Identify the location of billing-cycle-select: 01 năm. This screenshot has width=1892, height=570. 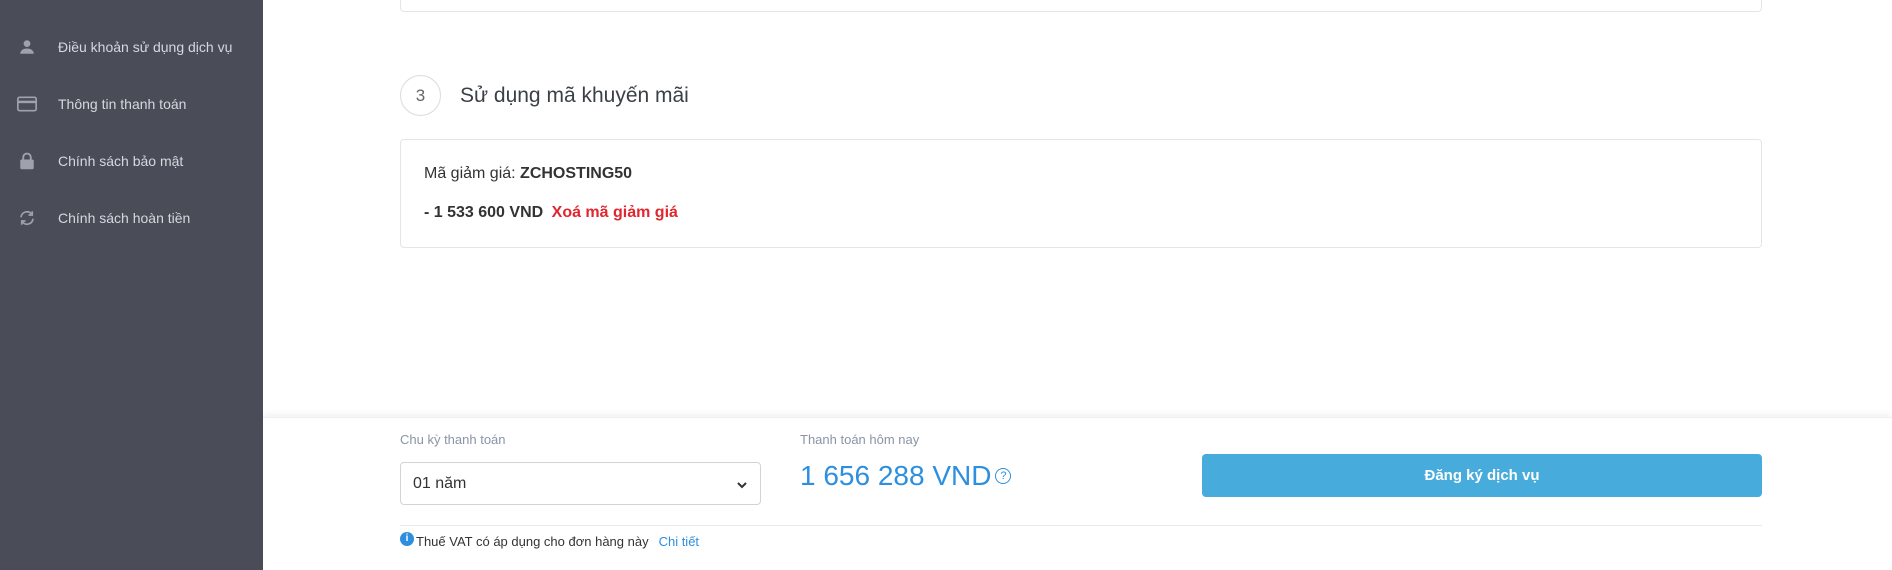
(580, 483).